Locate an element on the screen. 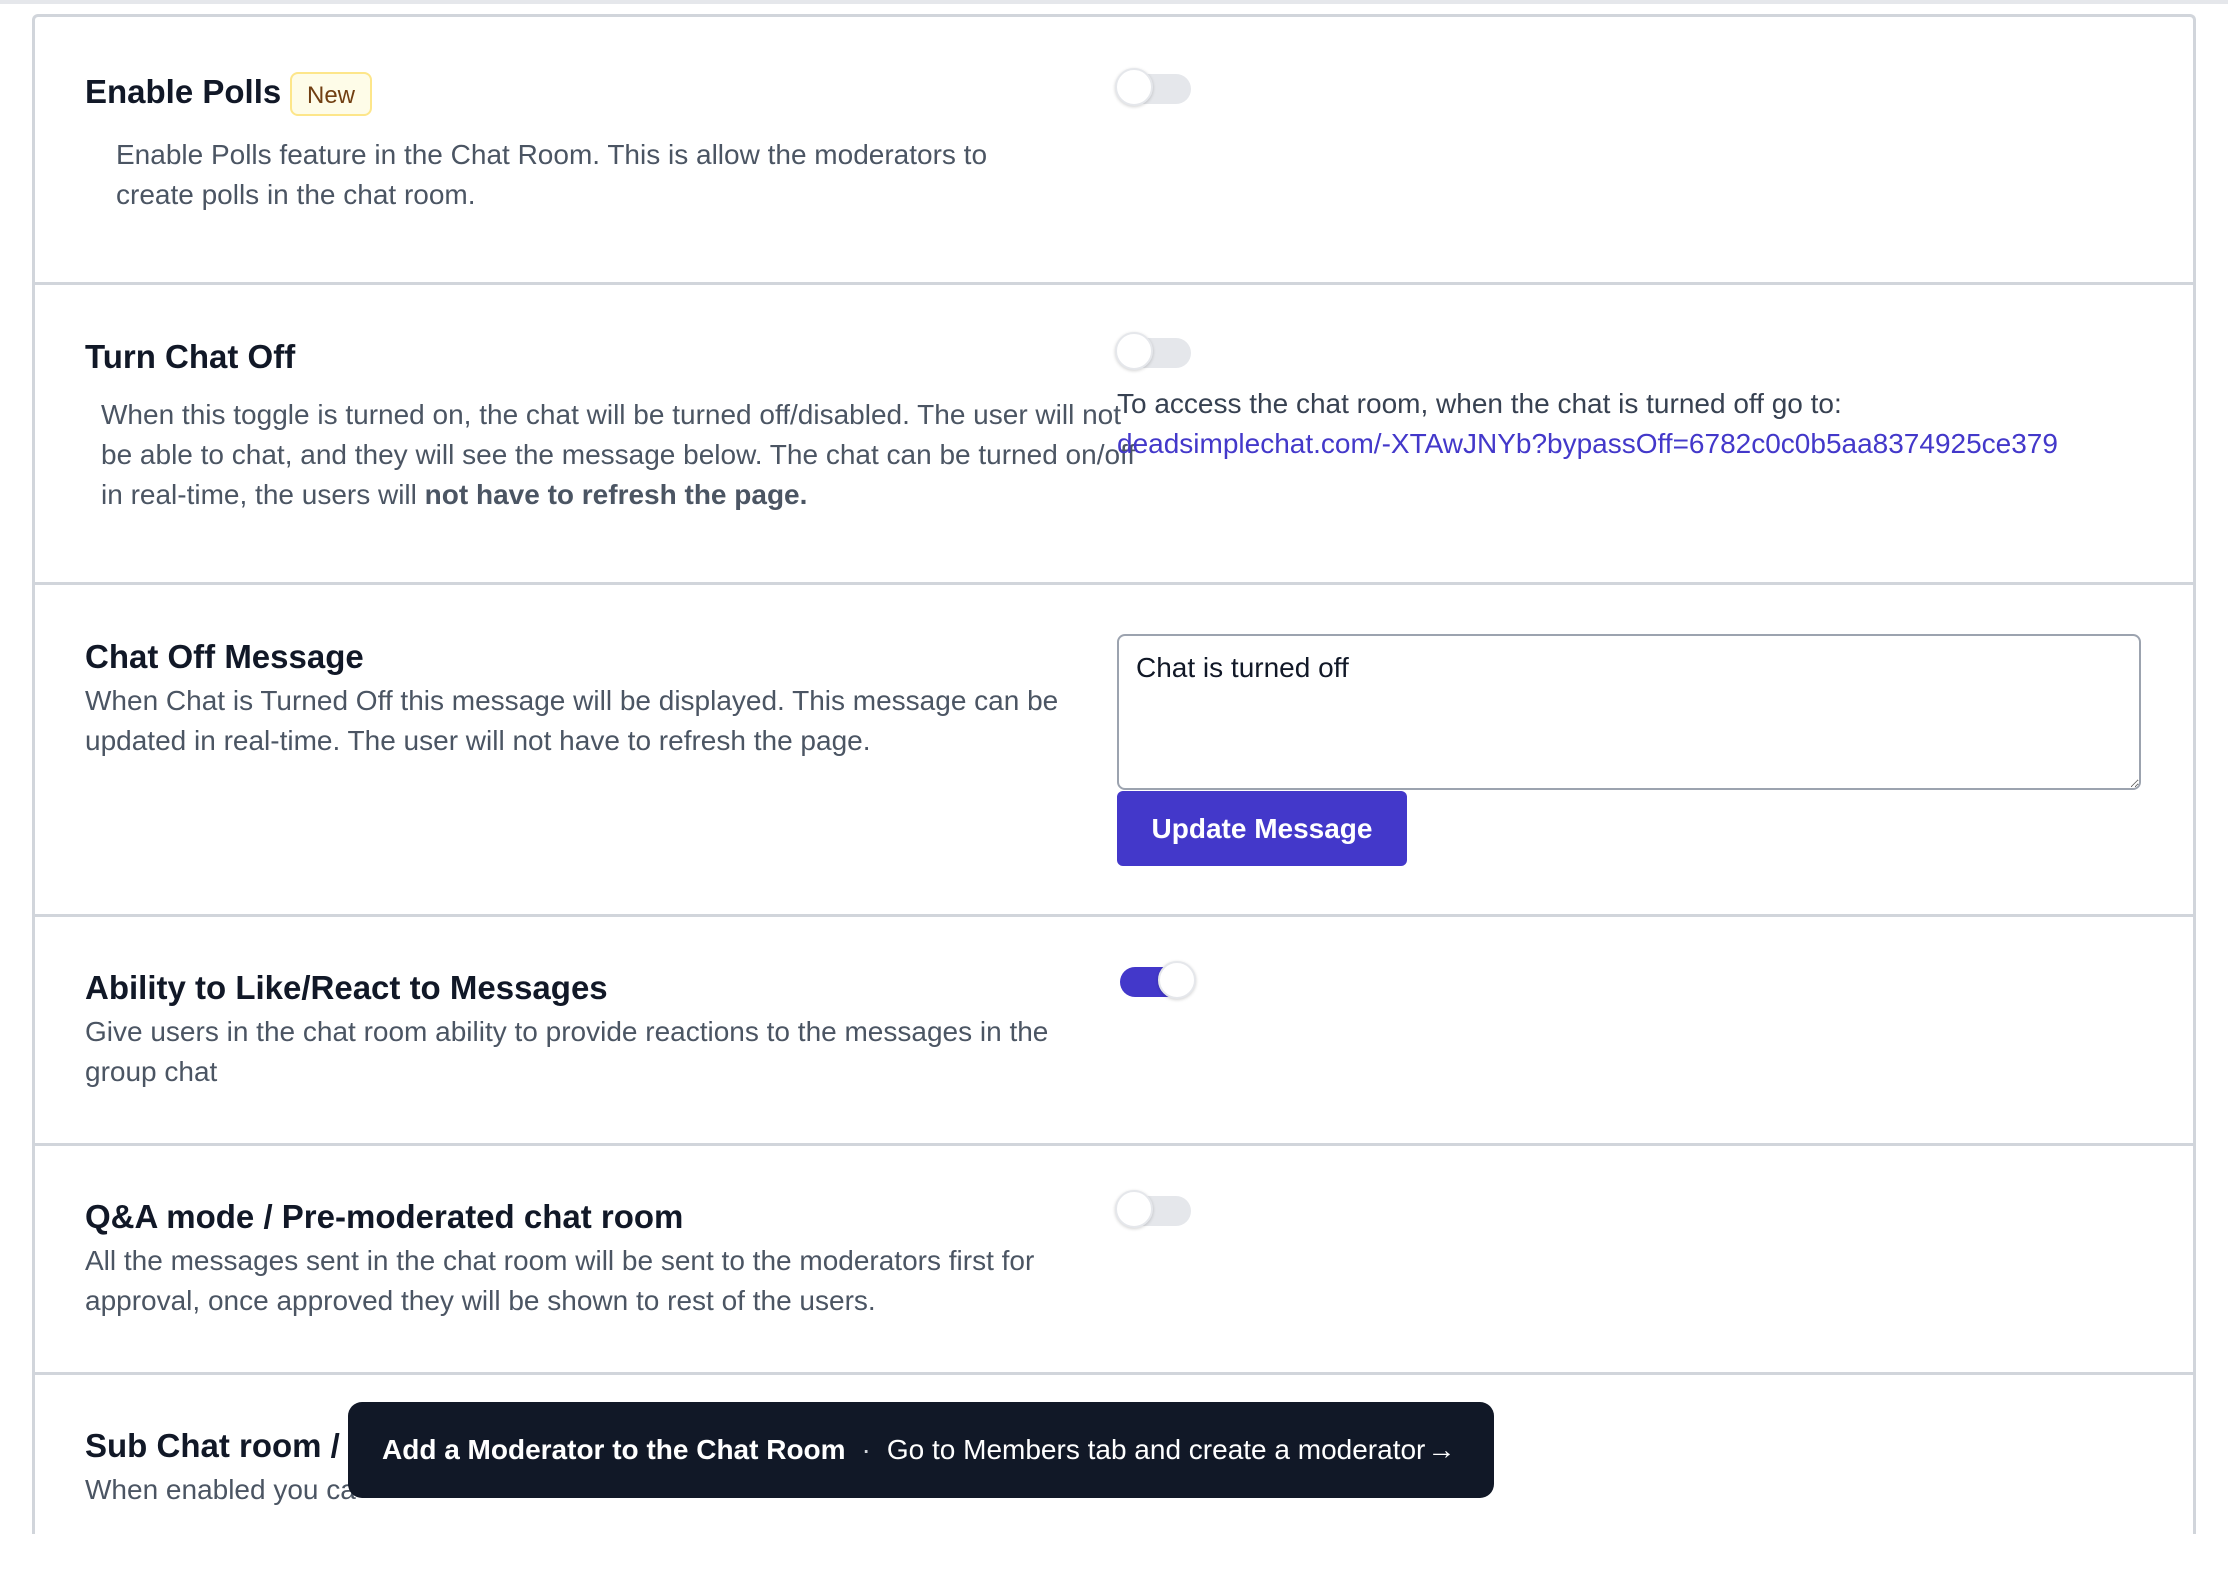 The height and width of the screenshot is (1575, 2228). qa-mode-toggle is located at coordinates (1153, 1209).